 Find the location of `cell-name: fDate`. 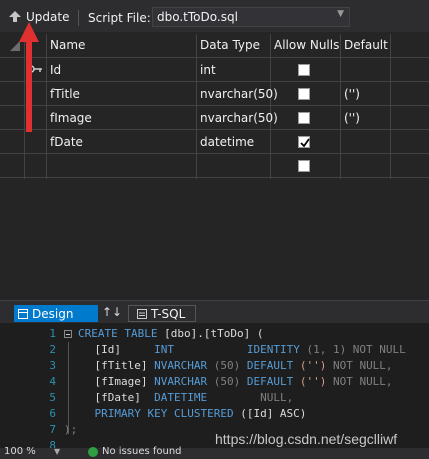

cell-name: fDate is located at coordinates (121, 142).